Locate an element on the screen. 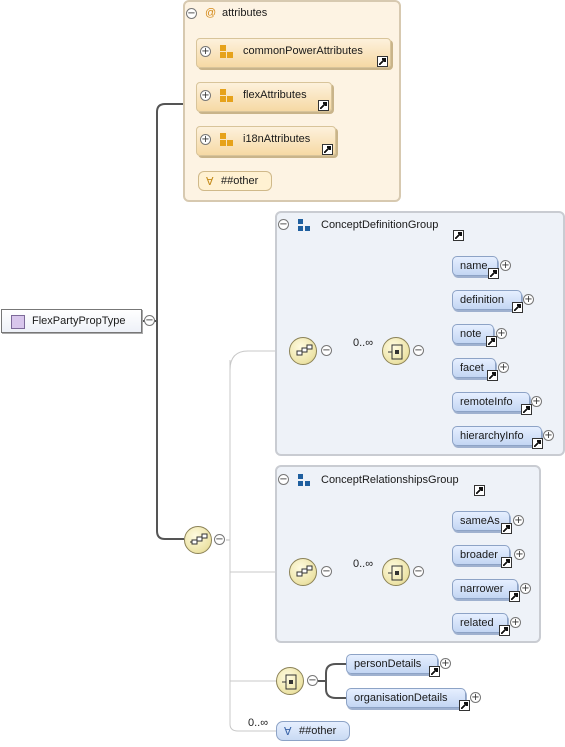 This screenshot has height=747, width=565. any-element-icon: ∀ is located at coordinates (288, 732).